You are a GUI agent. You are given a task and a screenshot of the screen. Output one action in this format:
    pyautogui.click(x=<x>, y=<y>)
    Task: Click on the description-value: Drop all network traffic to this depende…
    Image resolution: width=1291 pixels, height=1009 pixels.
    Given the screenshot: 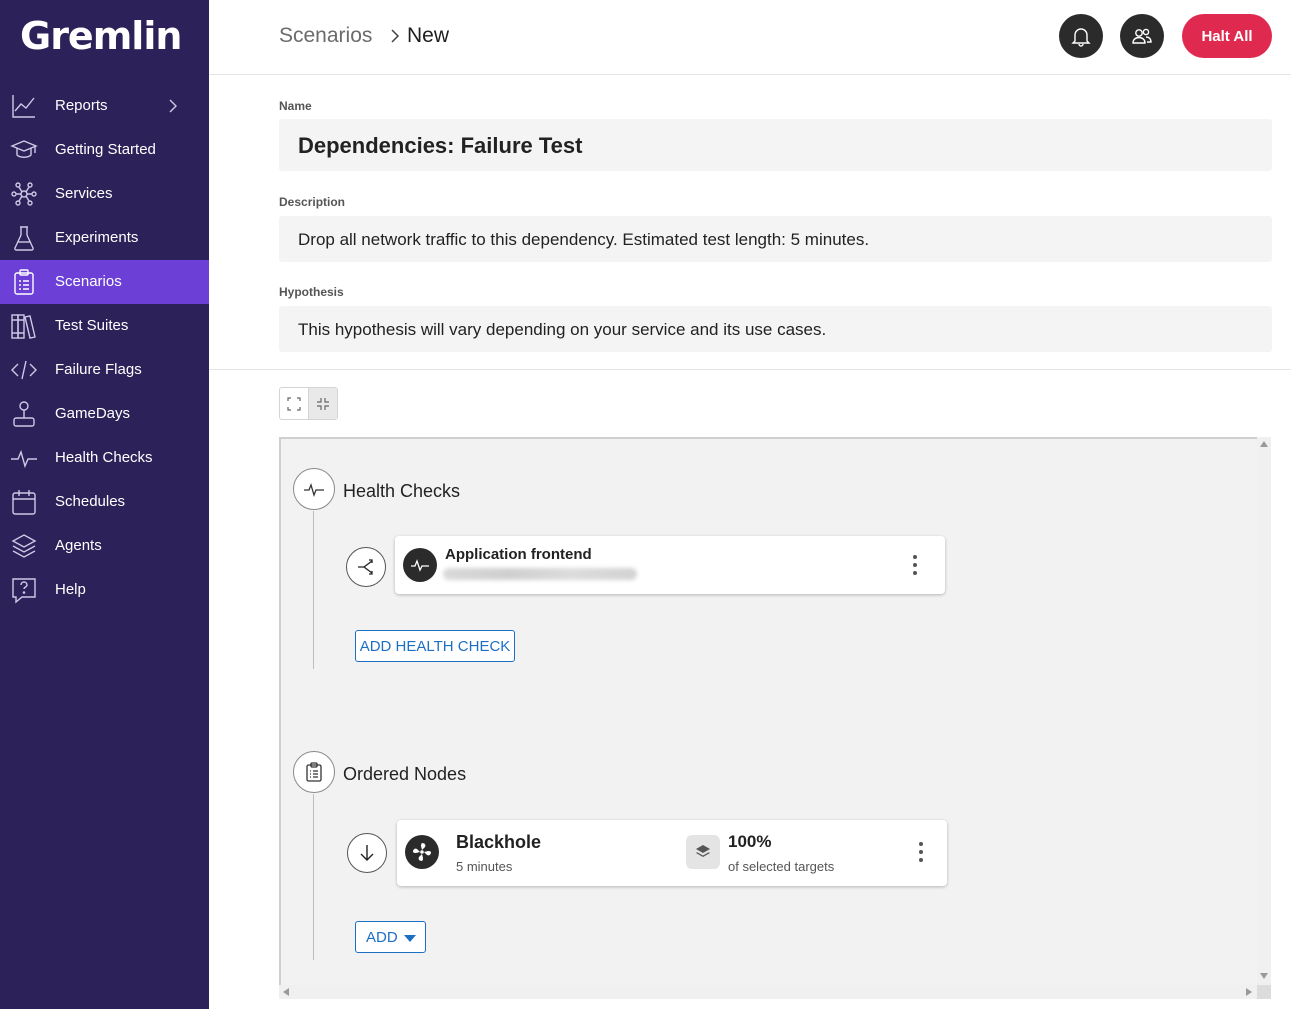 What is the action you would take?
    pyautogui.click(x=584, y=239)
    